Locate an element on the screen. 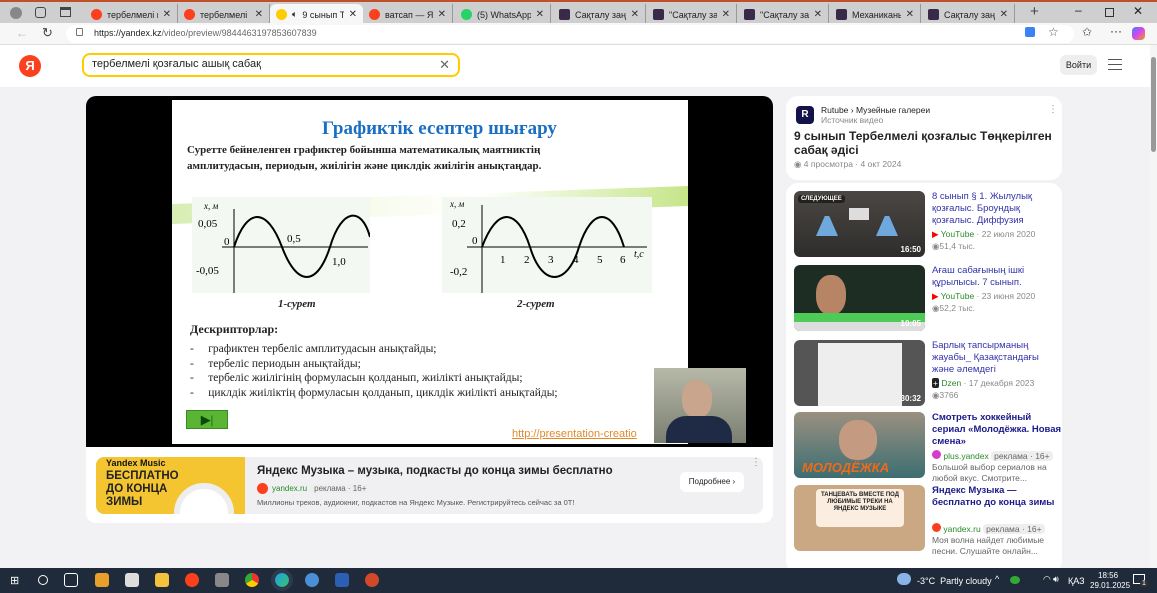 The image size is (1157, 593). related-title: Ағаш сабағының ішкі құрылысы. 7 сынып. is located at coordinates (997, 277).